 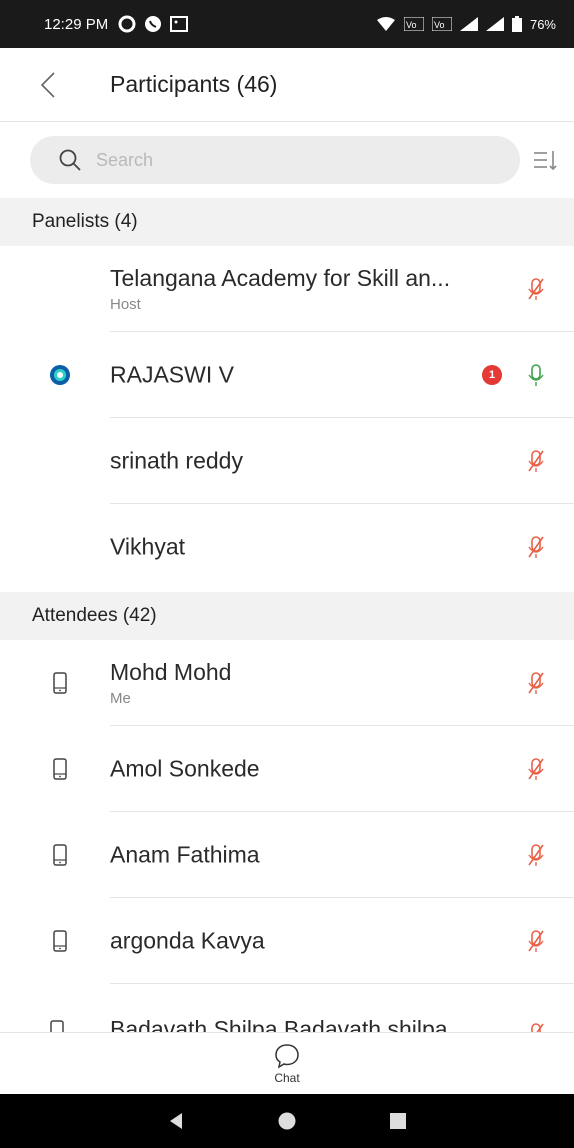 I want to click on participant-name: Mohd Mohd, so click(x=171, y=672).